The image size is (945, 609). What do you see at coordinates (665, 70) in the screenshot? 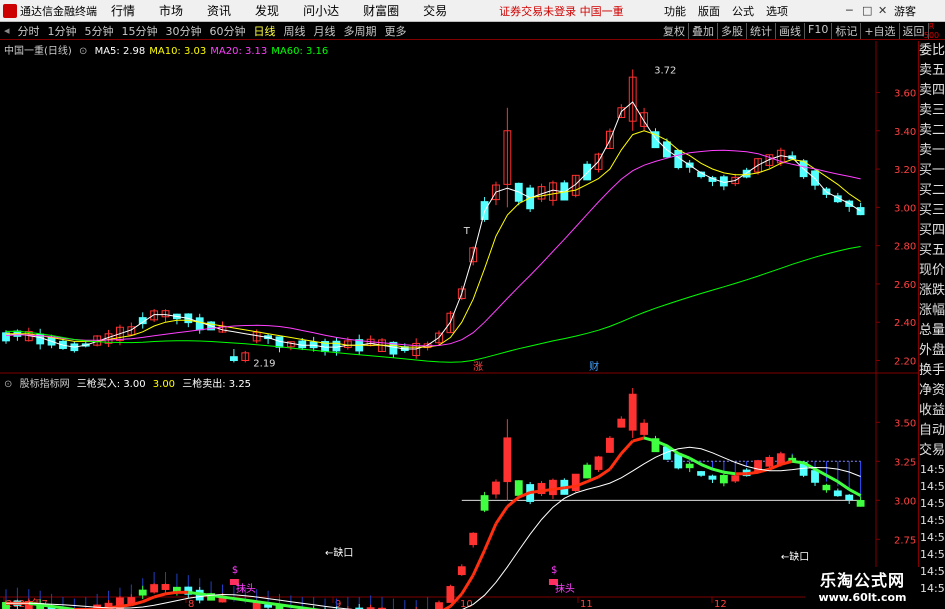
I see `high-price-label: 3.72` at bounding box center [665, 70].